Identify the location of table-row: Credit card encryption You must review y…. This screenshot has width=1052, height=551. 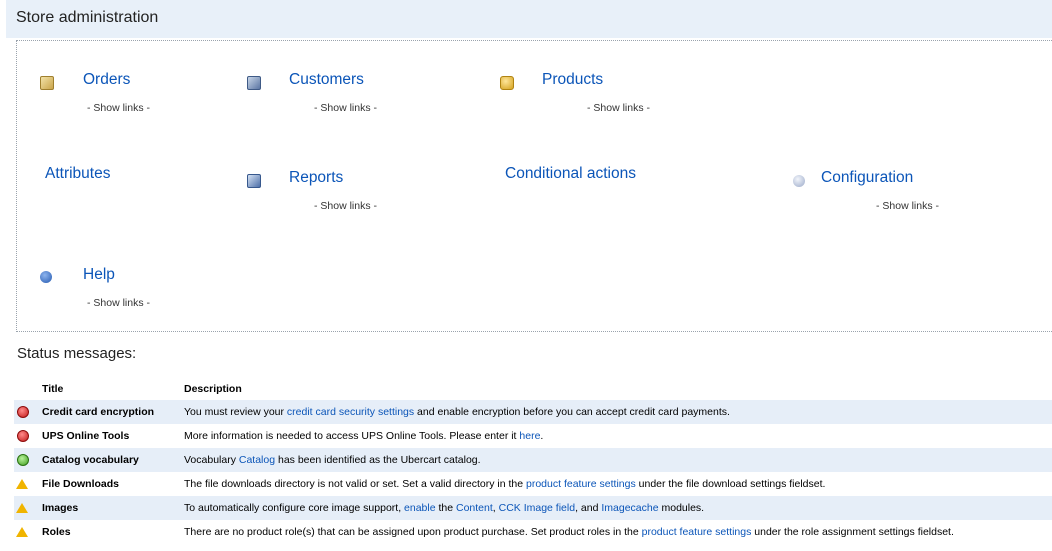
(533, 412).